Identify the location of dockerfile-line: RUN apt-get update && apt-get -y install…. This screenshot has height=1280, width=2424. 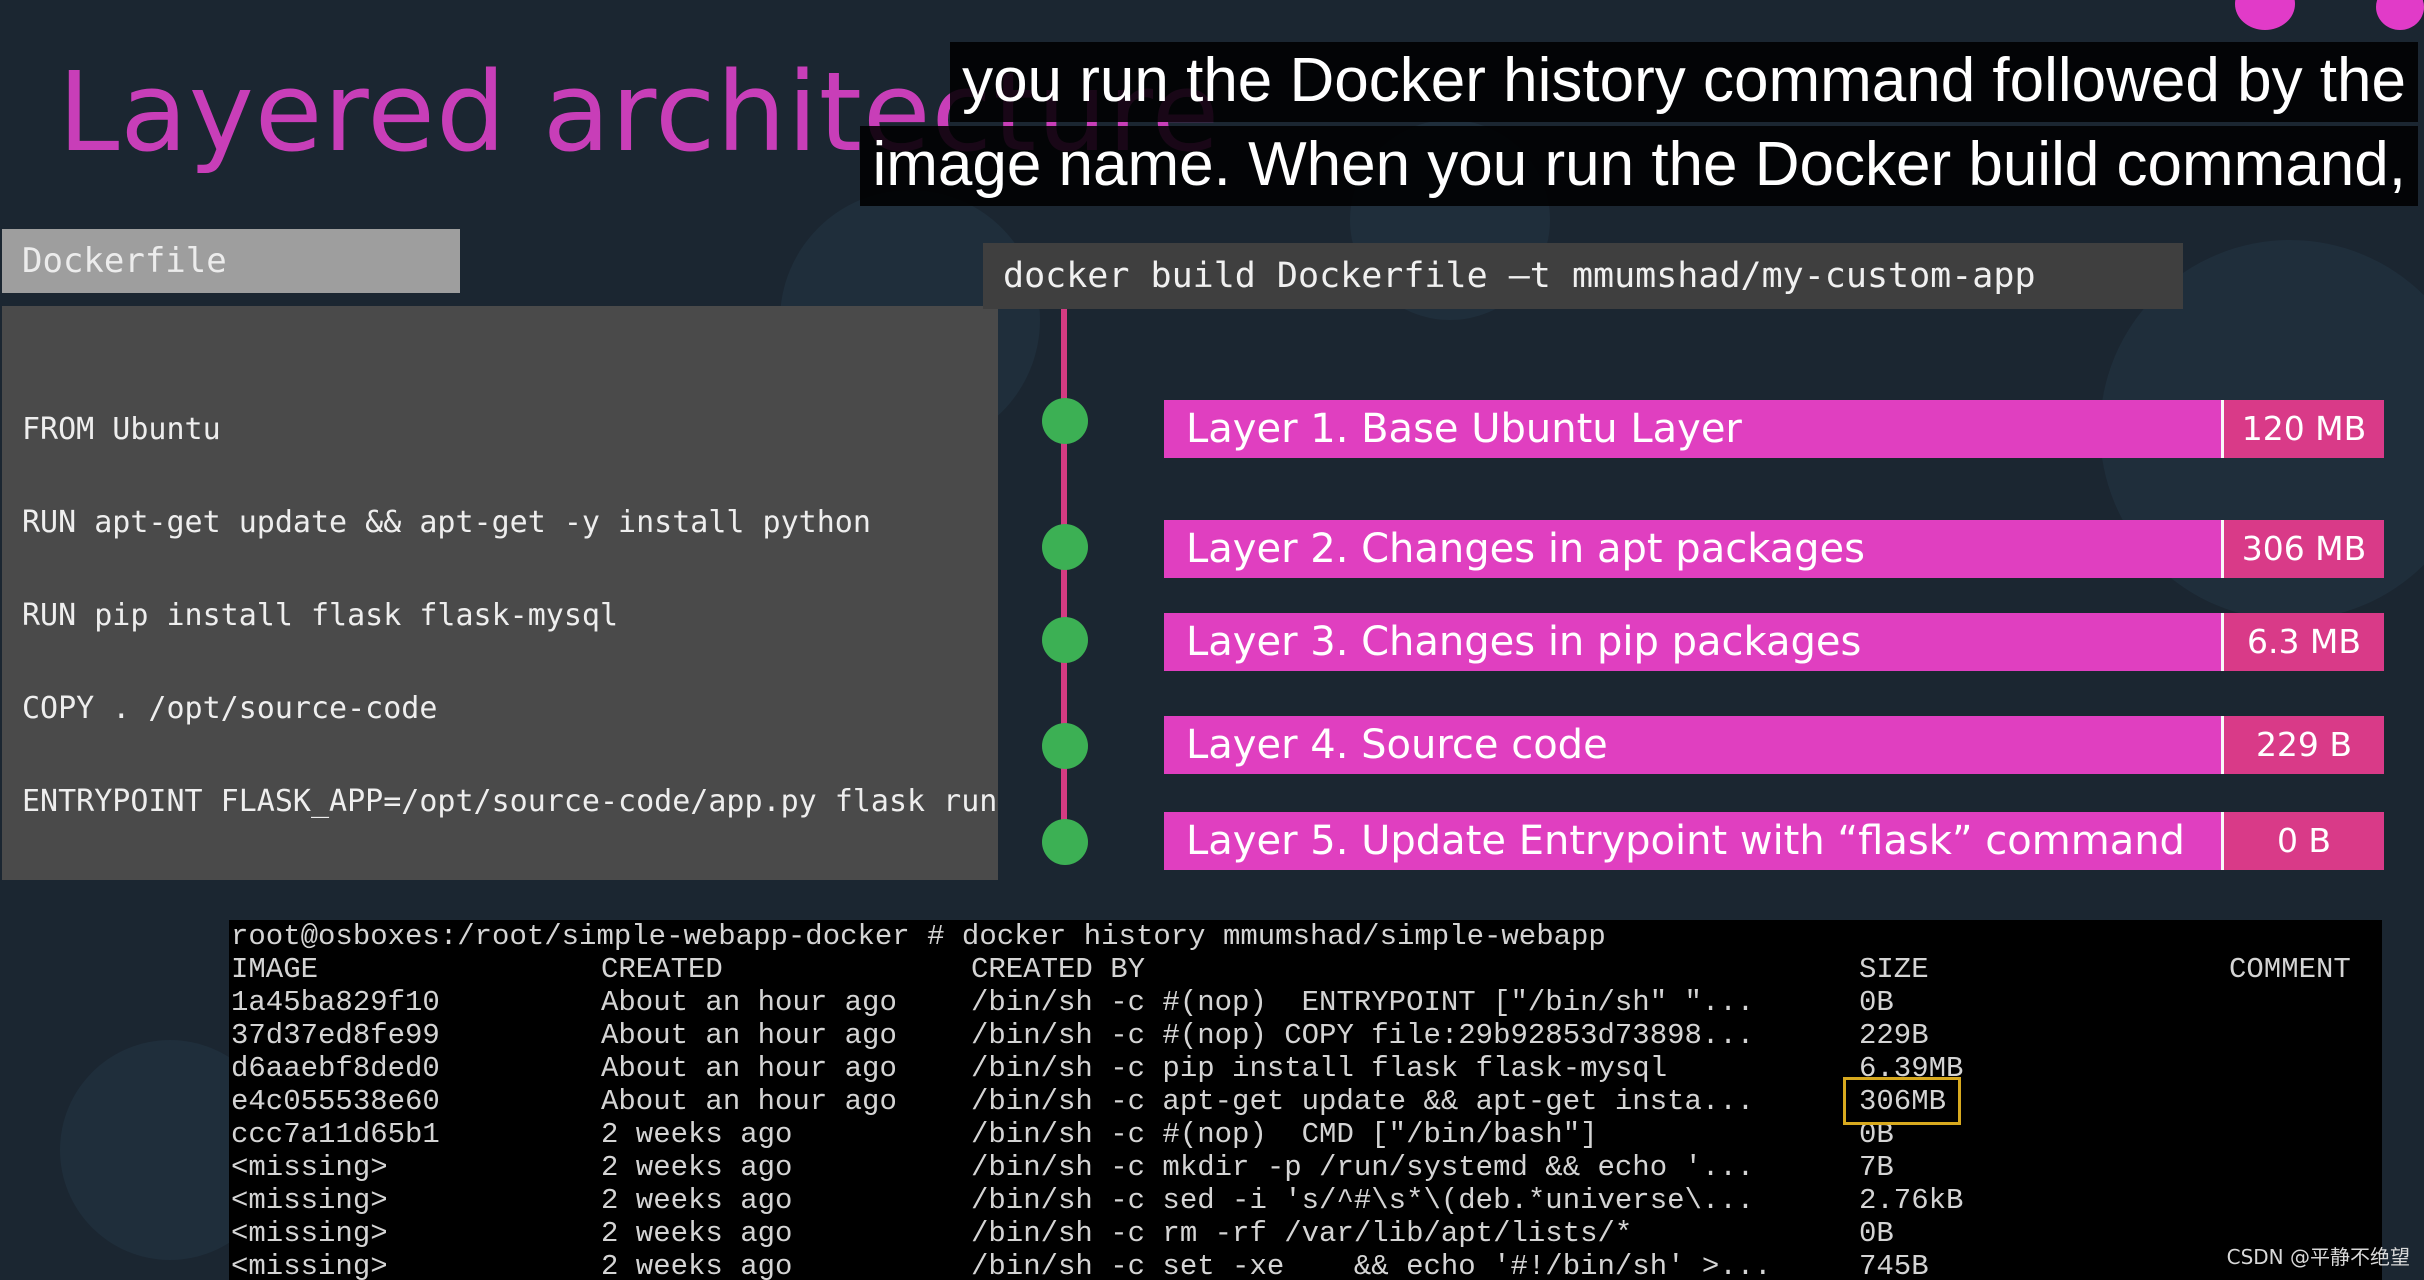
(446, 522).